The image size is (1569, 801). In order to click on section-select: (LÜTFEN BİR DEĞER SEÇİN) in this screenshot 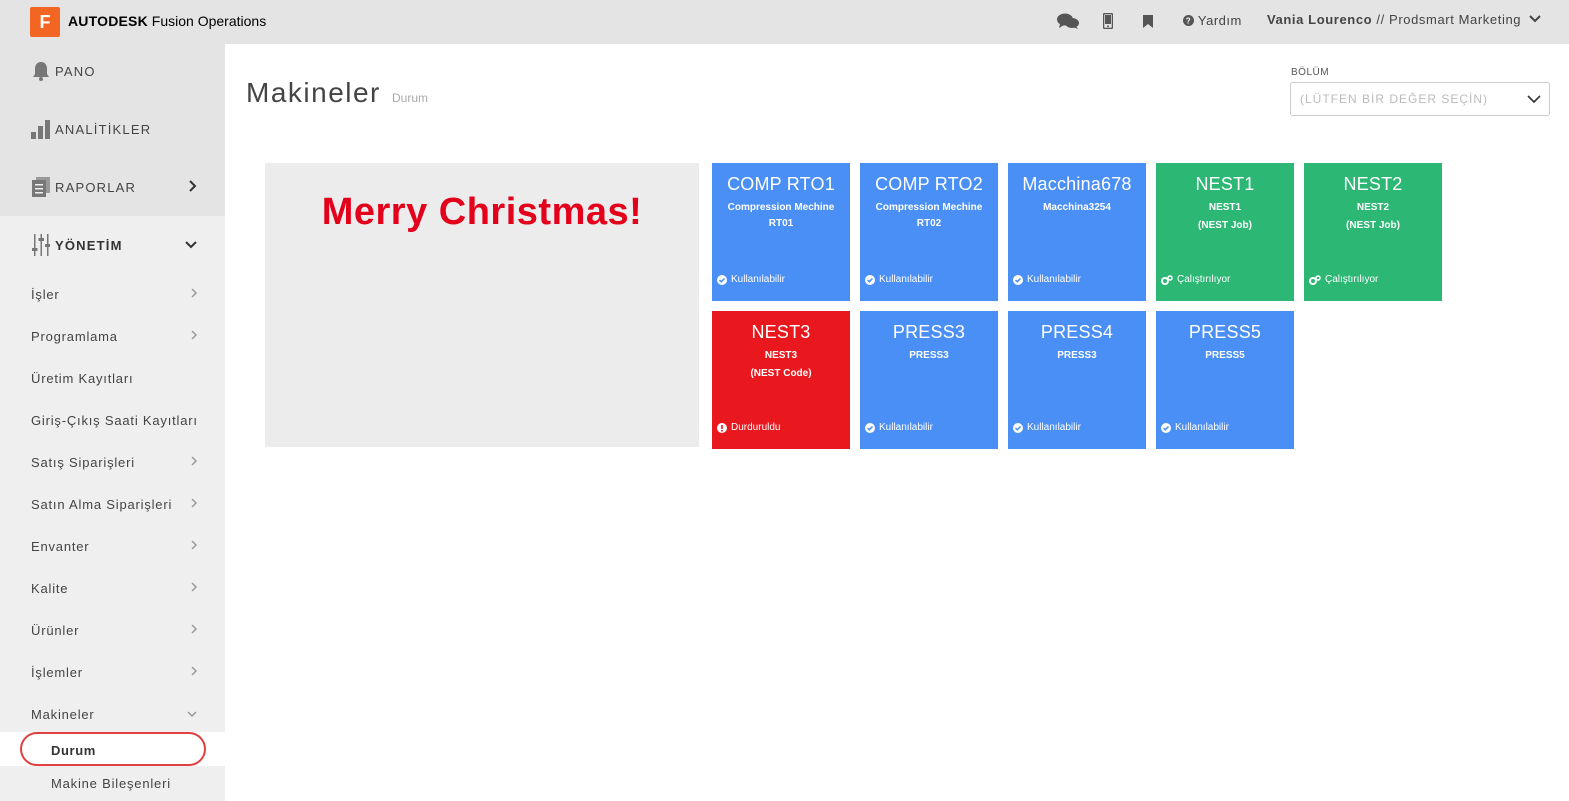, I will do `click(1420, 99)`.